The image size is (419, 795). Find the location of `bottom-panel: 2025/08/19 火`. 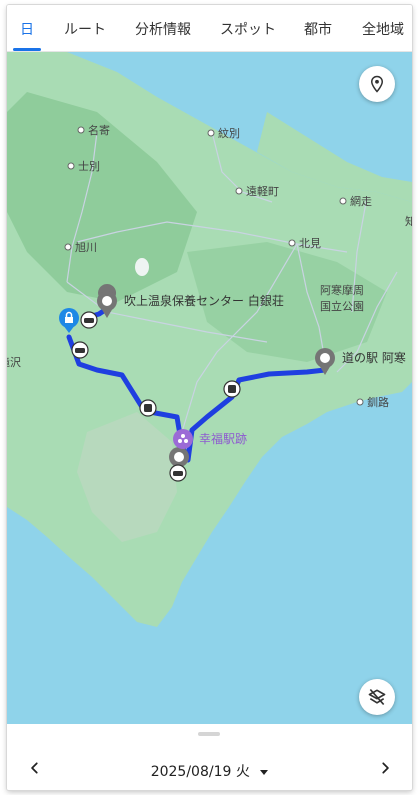

bottom-panel: 2025/08/19 火 is located at coordinates (209, 757).